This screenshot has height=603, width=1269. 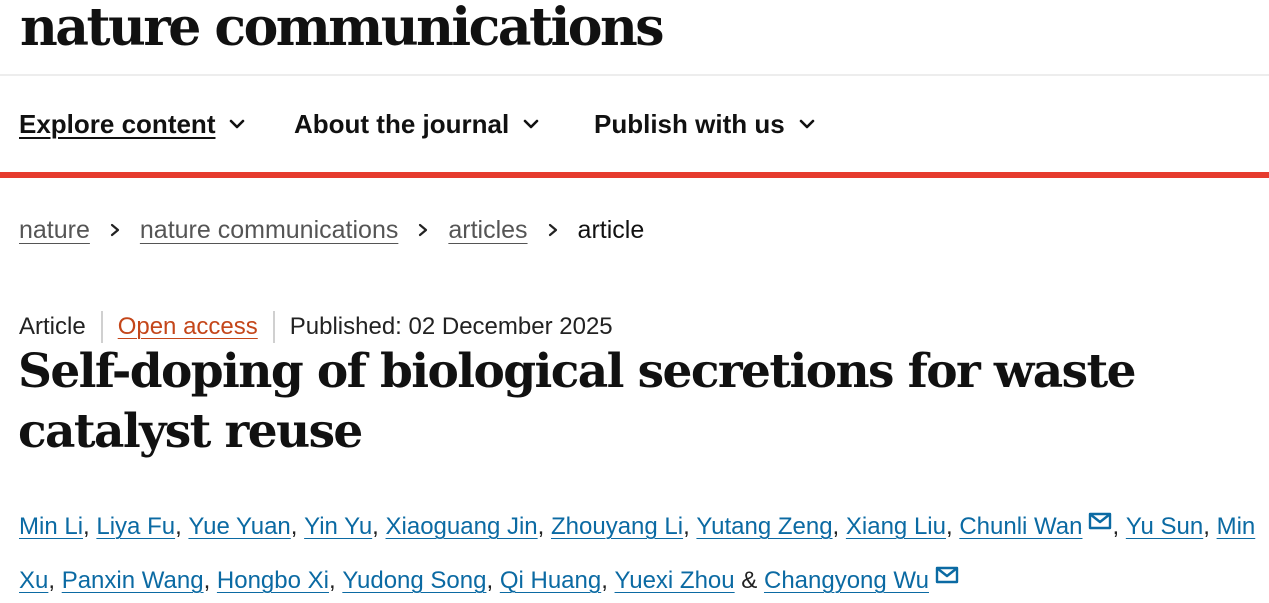 I want to click on article-type: Article, so click(x=52, y=326).